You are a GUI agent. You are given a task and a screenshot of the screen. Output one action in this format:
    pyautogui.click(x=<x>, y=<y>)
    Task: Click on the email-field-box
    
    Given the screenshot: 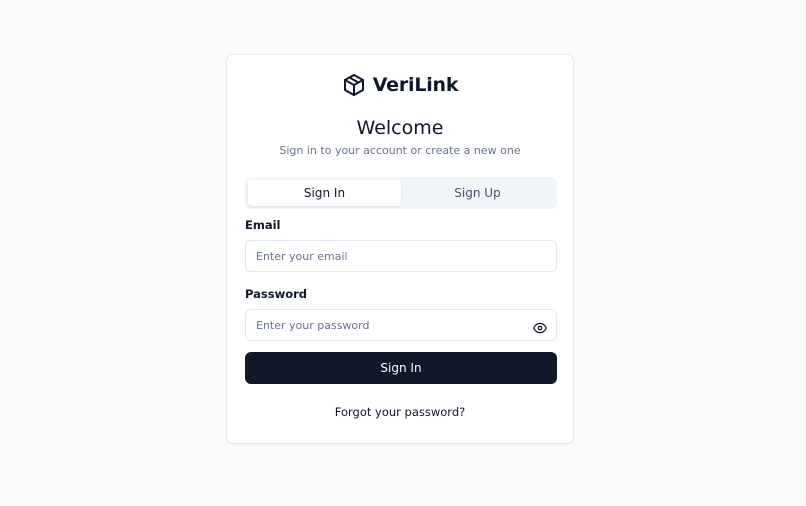 What is the action you would take?
    pyautogui.click(x=401, y=256)
    